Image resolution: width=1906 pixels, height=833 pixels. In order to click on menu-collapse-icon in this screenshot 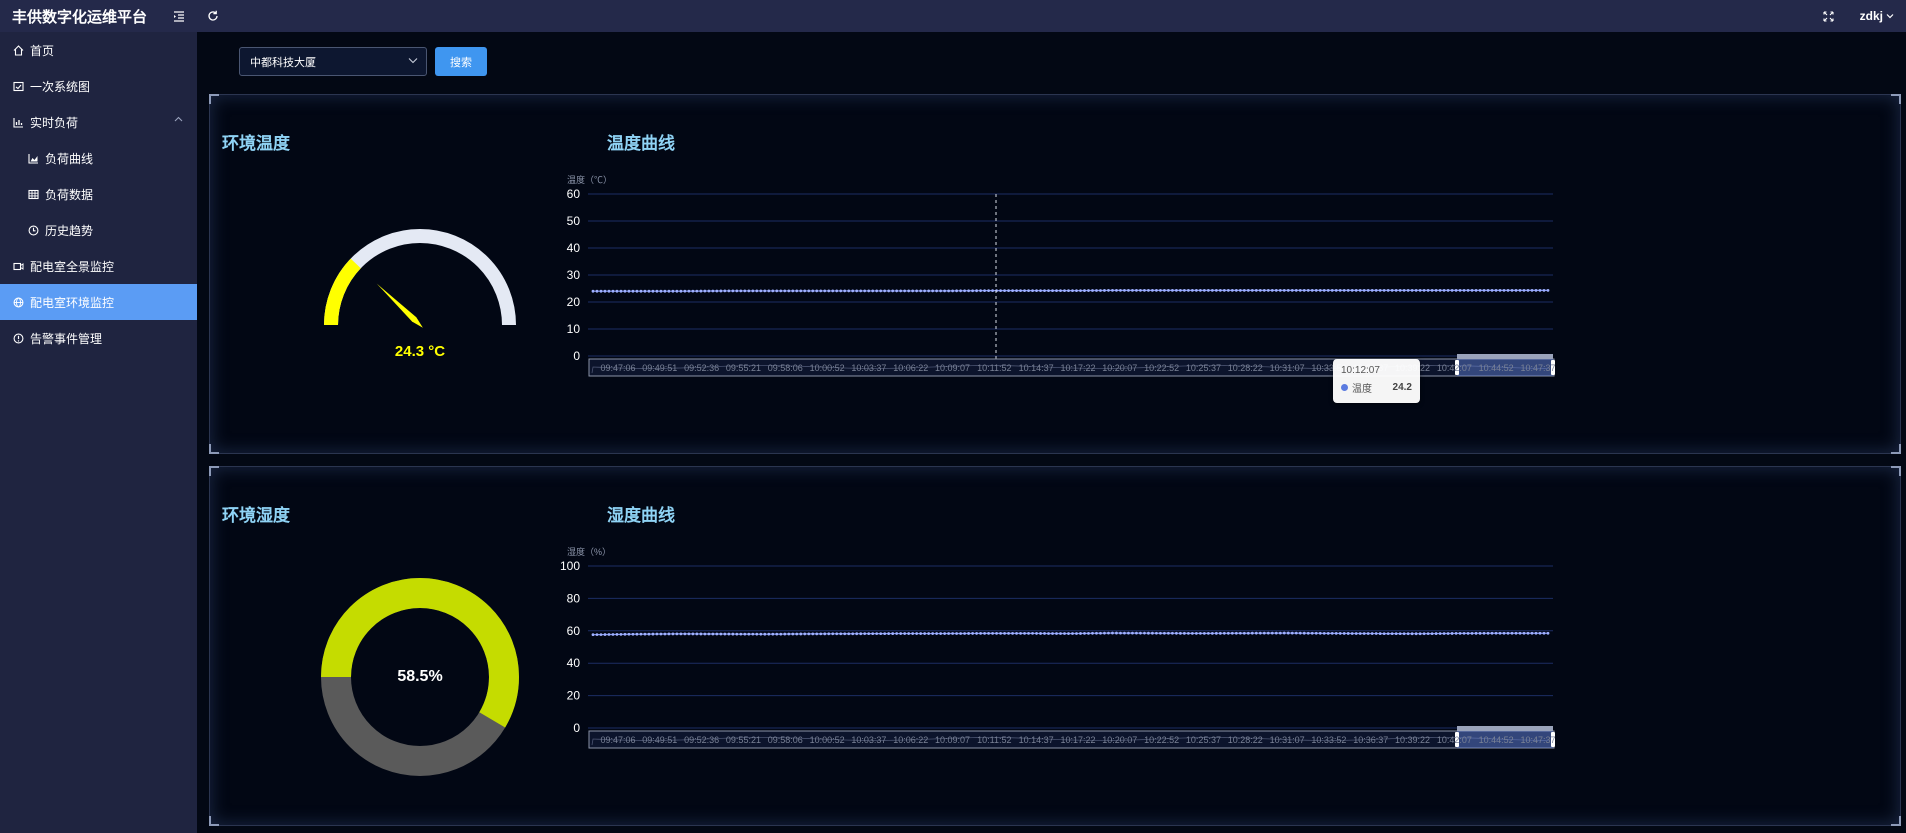, I will do `click(179, 16)`.